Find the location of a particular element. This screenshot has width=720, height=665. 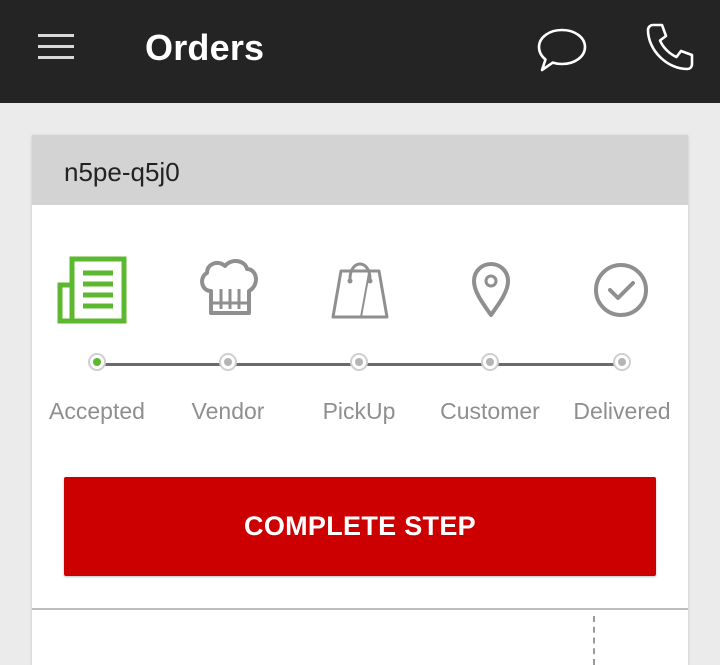

location-pin-icon is located at coordinates (491, 290).